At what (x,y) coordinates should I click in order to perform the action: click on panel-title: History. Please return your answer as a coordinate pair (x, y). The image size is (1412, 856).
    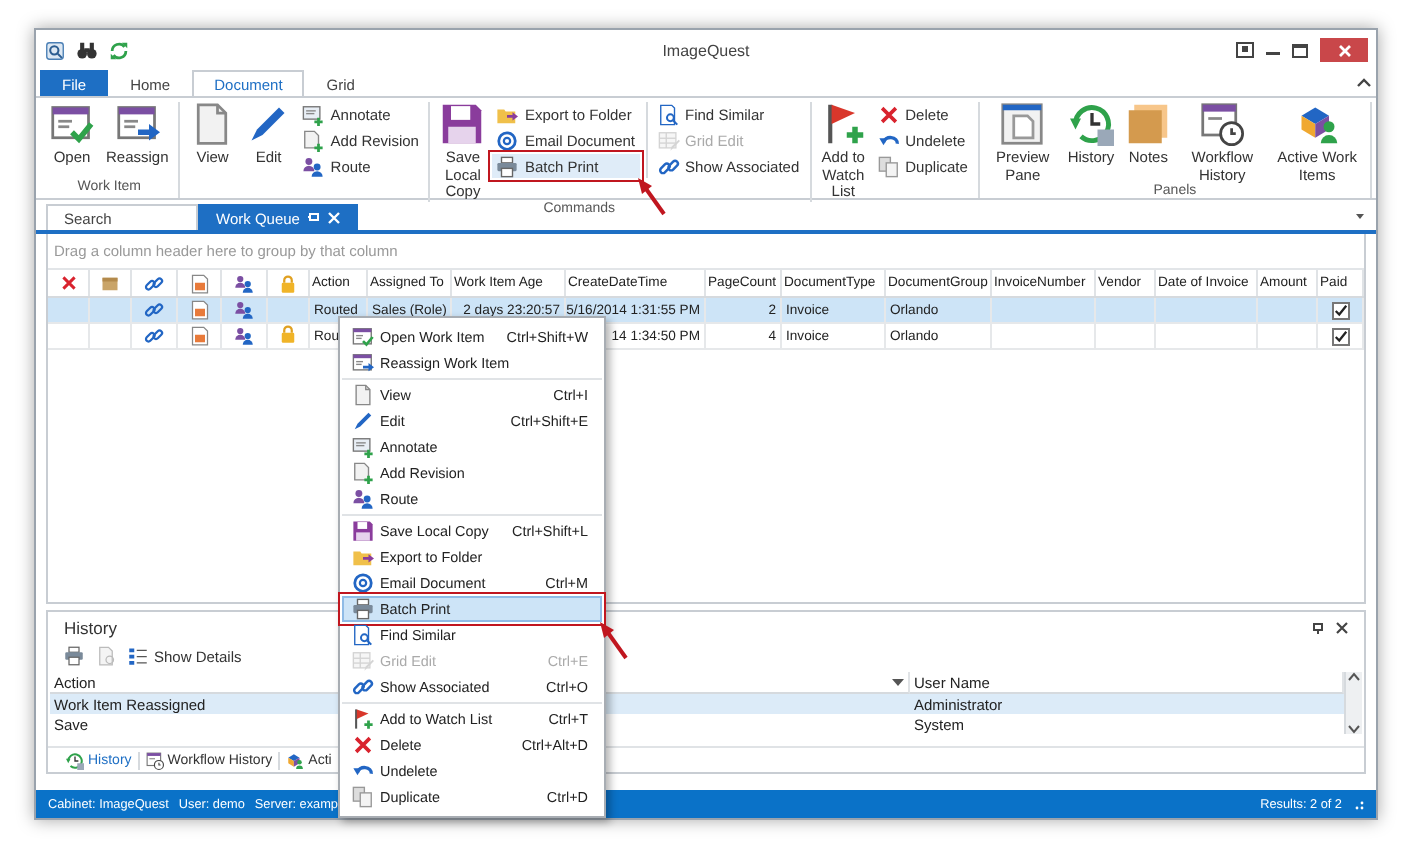
    Looking at the image, I should click on (90, 628).